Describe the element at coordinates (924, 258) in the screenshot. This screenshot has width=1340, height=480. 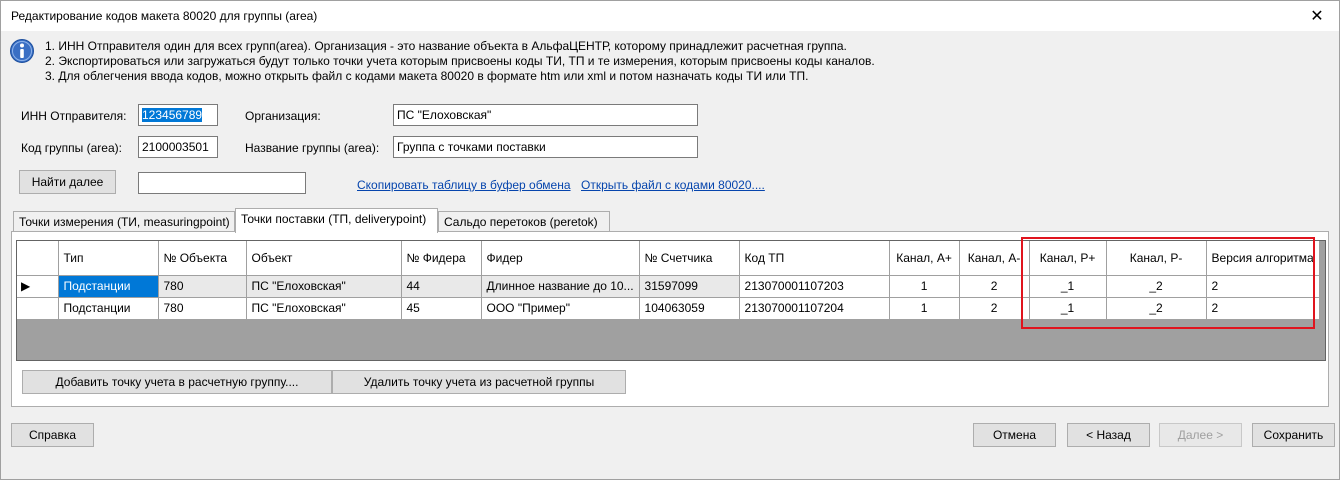
I see `column-header: Канал, А+` at that location.